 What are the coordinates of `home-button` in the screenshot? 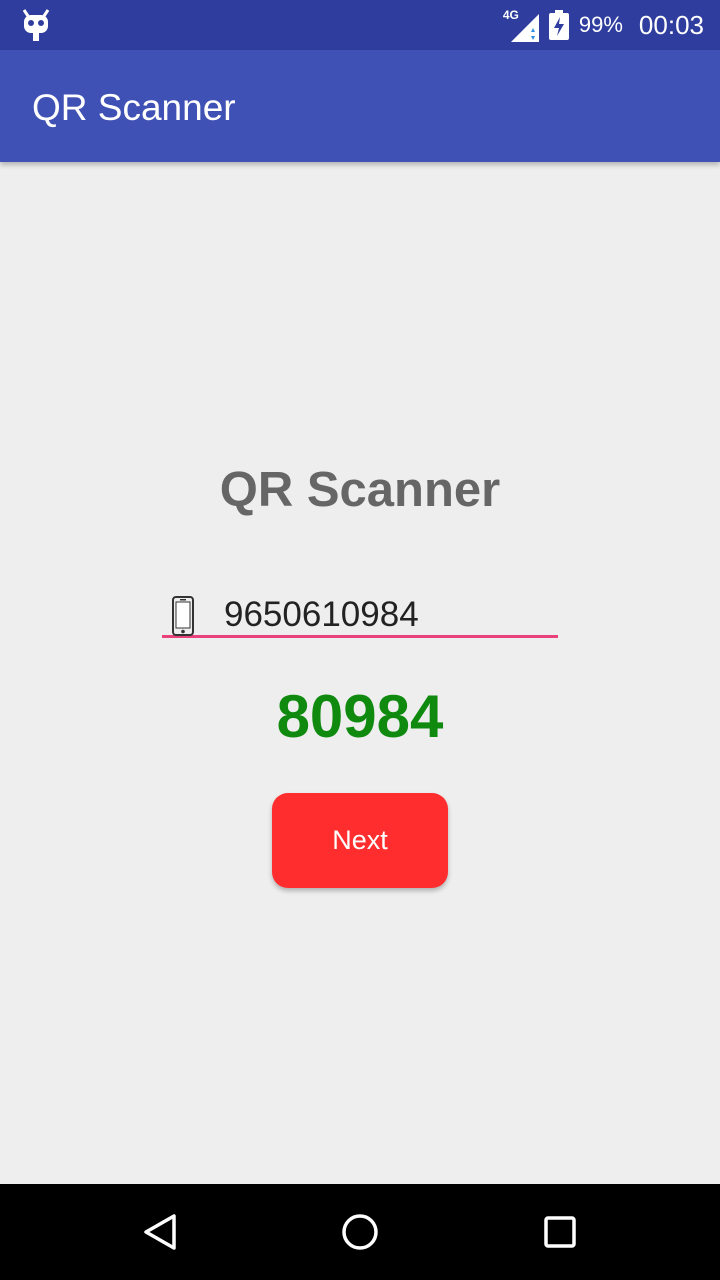 It's located at (360, 1232).